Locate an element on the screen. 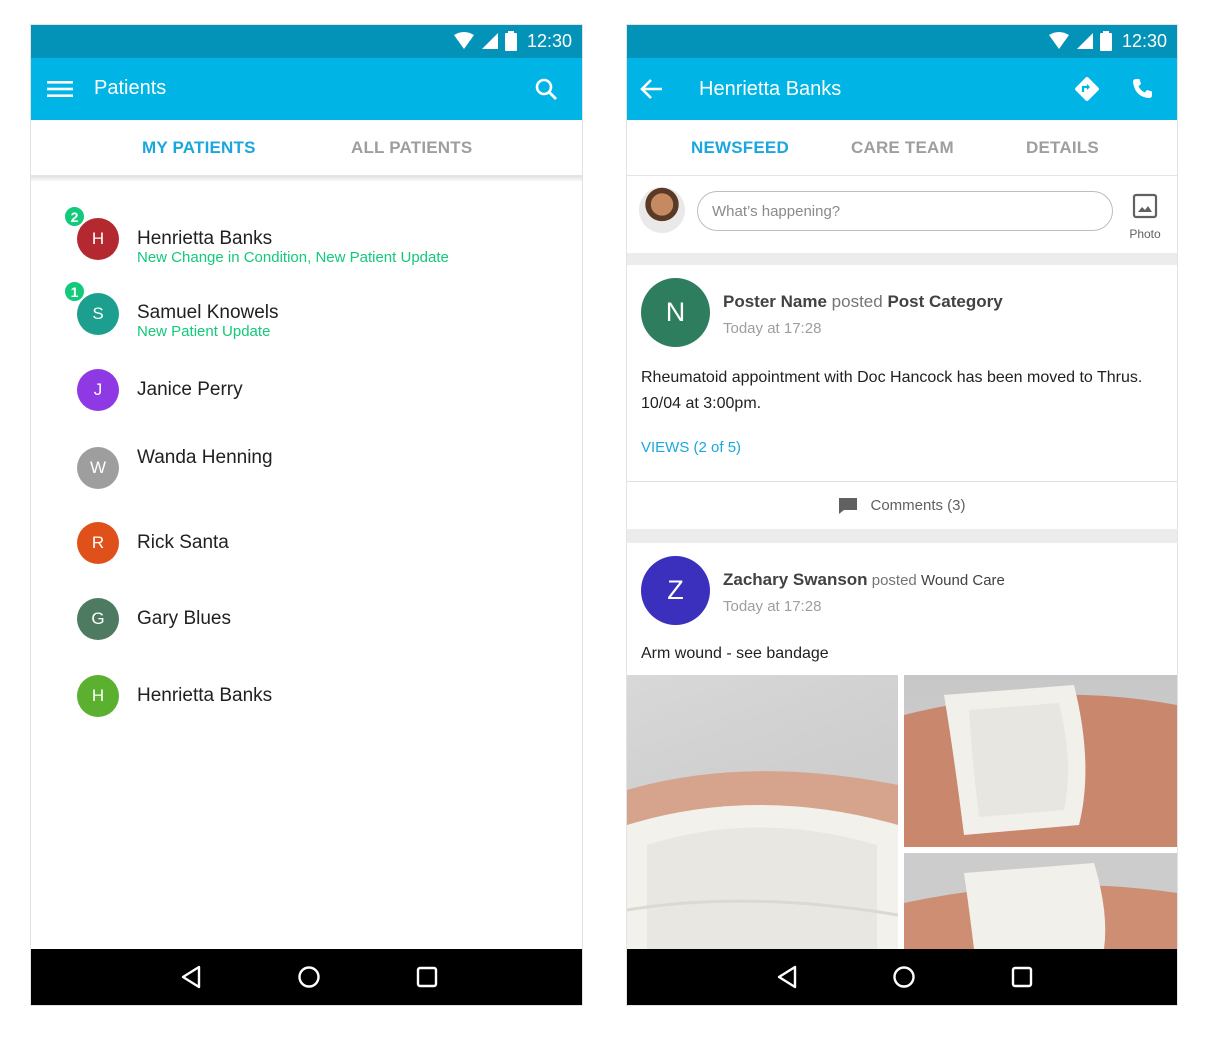  patient-detail-tabs: NEWSFEED CARE TEAM DETAILS is located at coordinates (902, 148).